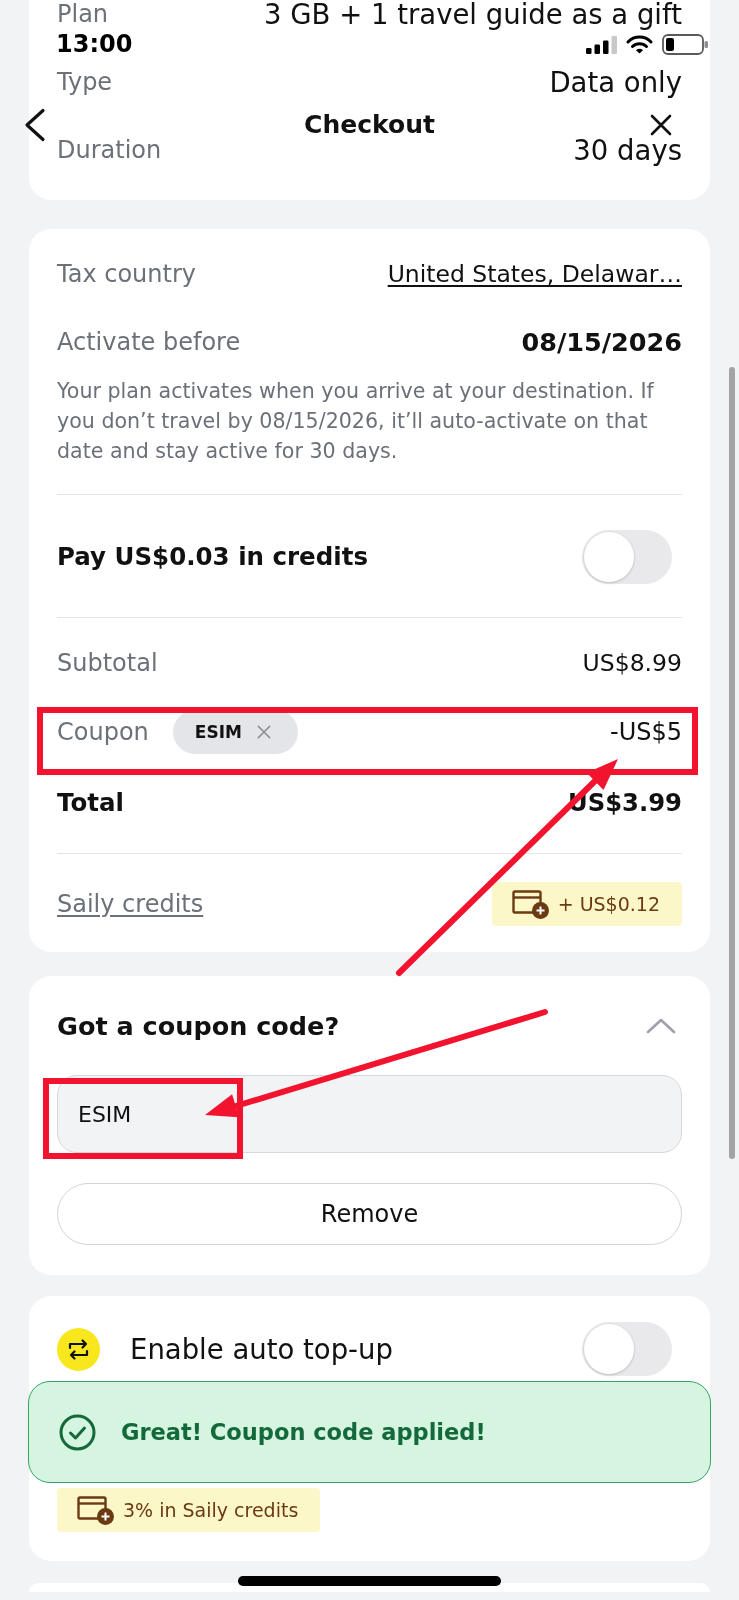 Image resolution: width=739 pixels, height=1600 pixels. I want to click on detail-value: 30 days, so click(627, 150).